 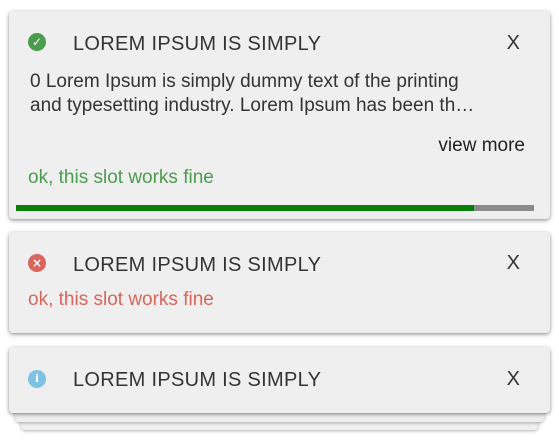 I want to click on progress-bar, so click(x=275, y=208).